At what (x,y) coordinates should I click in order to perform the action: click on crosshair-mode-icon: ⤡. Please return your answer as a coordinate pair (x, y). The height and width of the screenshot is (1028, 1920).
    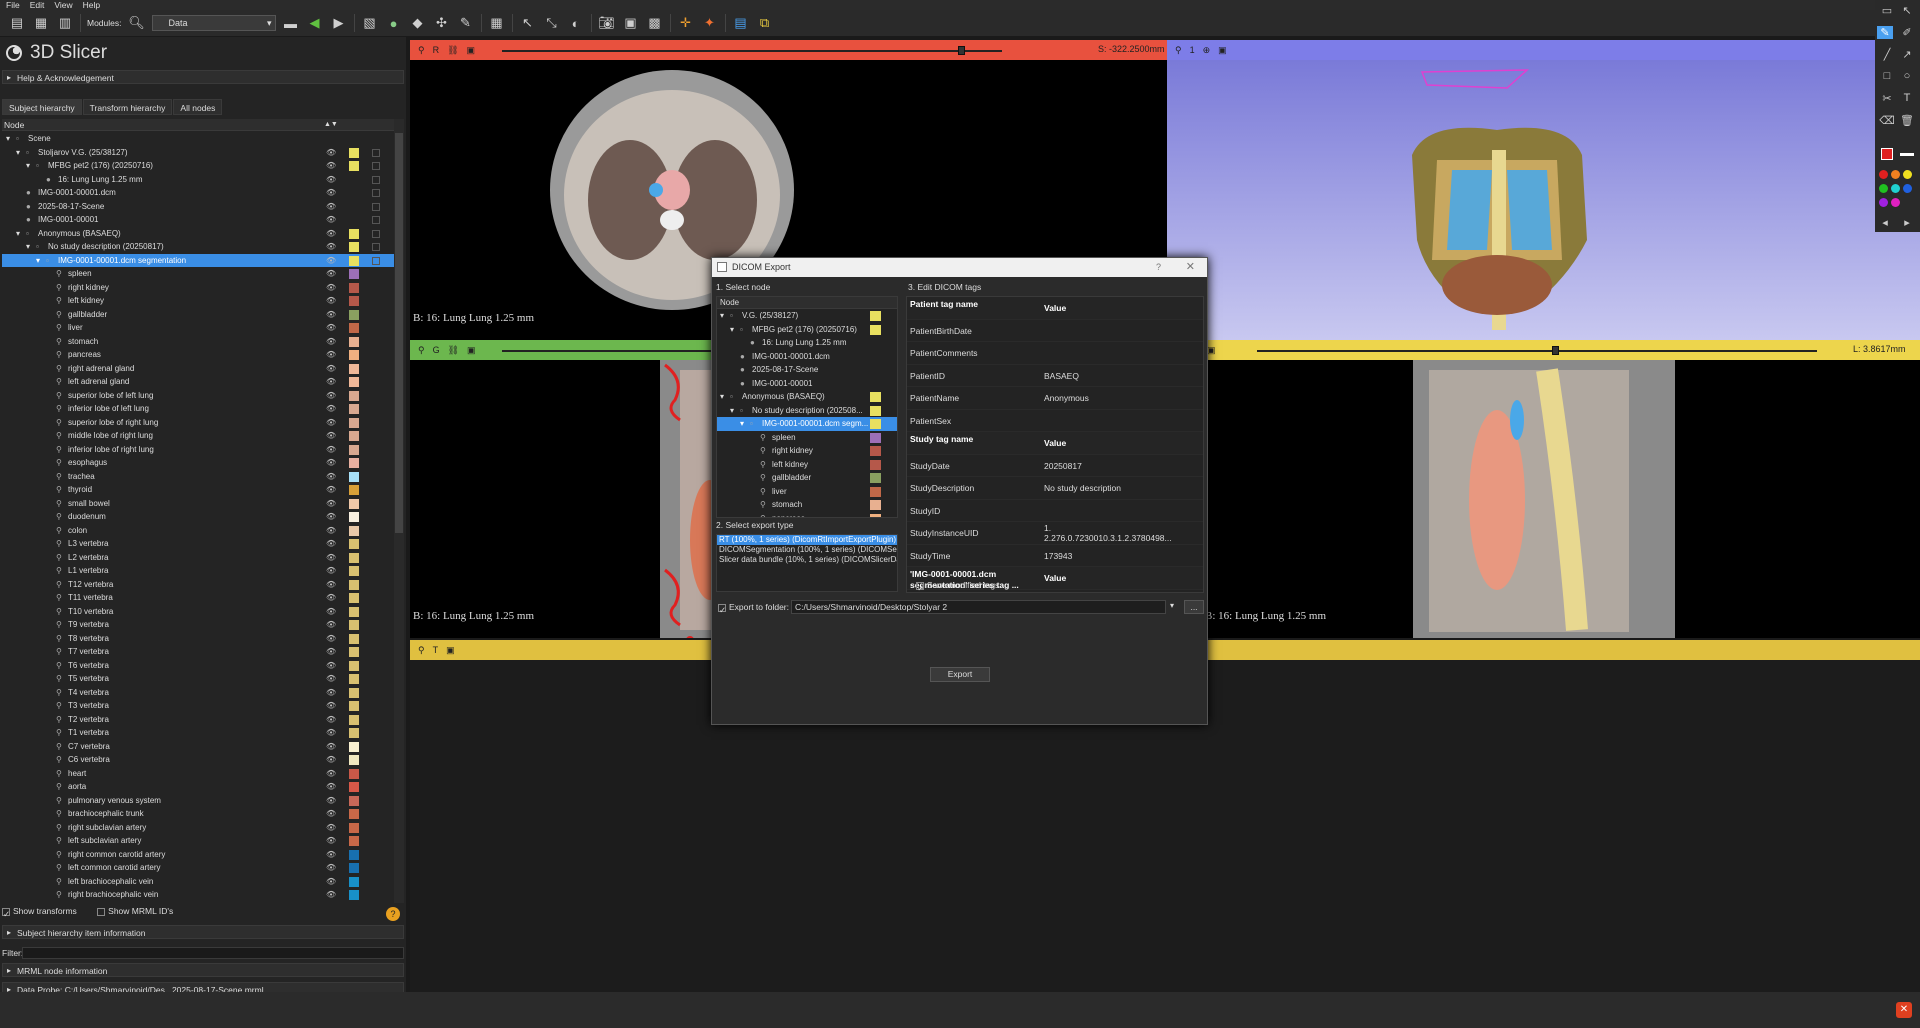
    Looking at the image, I should click on (552, 23).